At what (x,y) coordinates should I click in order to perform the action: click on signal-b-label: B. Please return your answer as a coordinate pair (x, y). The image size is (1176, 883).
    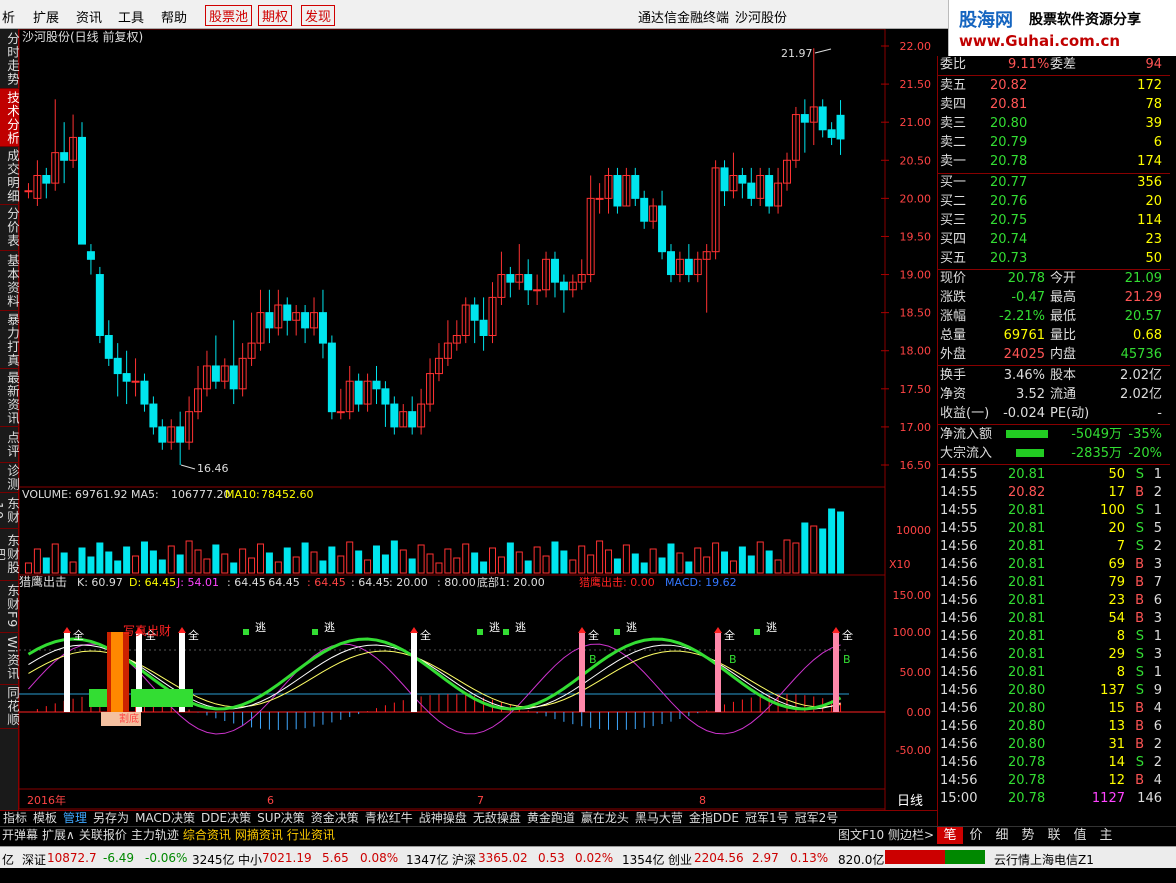
    Looking at the image, I should click on (733, 659).